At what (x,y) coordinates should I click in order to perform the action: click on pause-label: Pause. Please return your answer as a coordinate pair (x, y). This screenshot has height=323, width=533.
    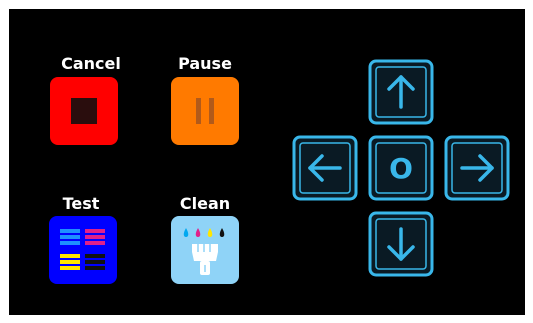
    Looking at the image, I should click on (205, 63).